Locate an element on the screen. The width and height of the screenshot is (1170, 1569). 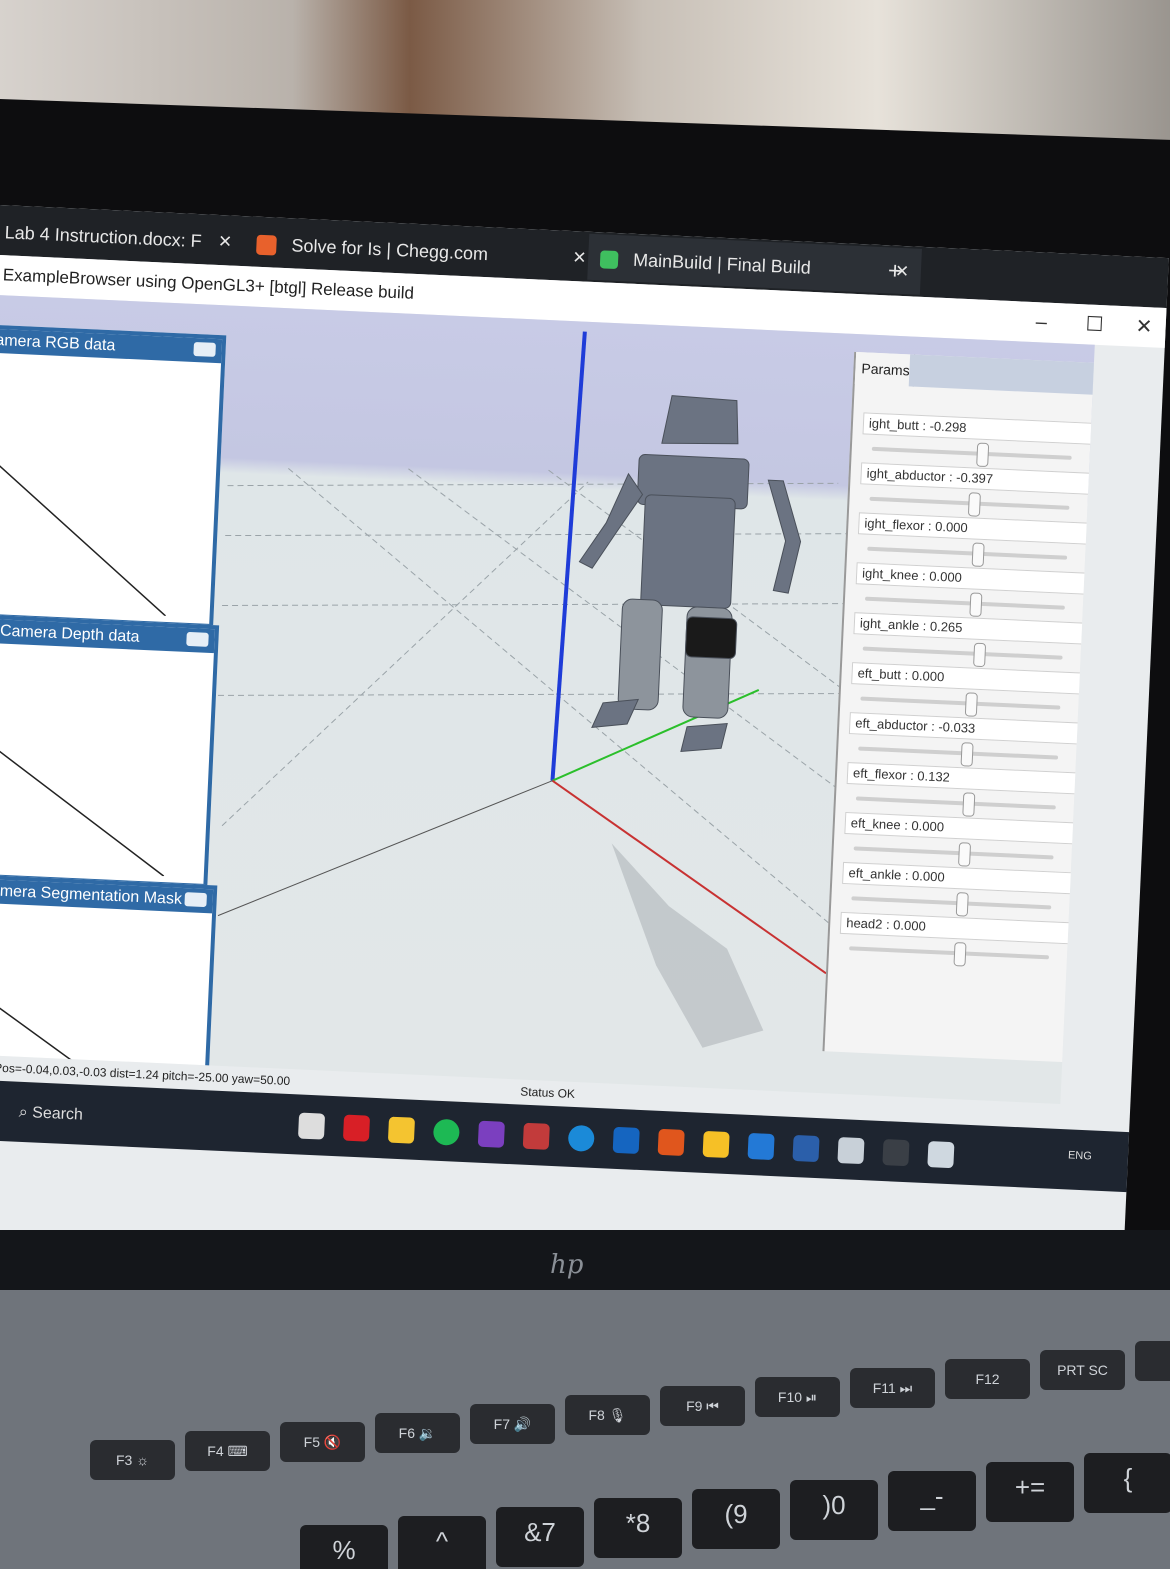
function-key: F8 🎙 is located at coordinates (607, 1415).